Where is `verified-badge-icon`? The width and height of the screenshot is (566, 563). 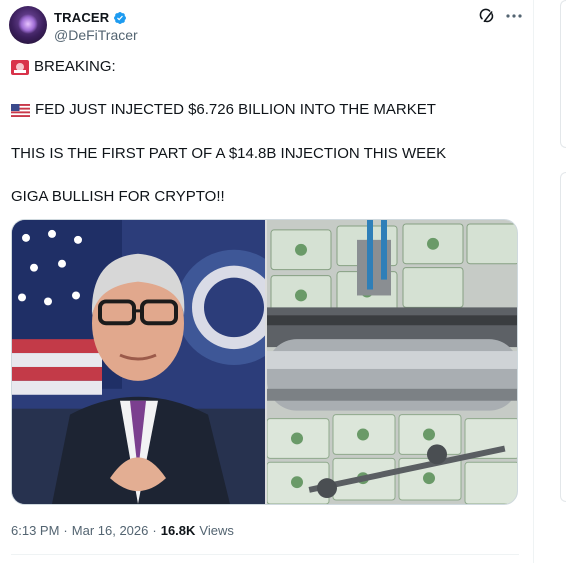 verified-badge-icon is located at coordinates (120, 17).